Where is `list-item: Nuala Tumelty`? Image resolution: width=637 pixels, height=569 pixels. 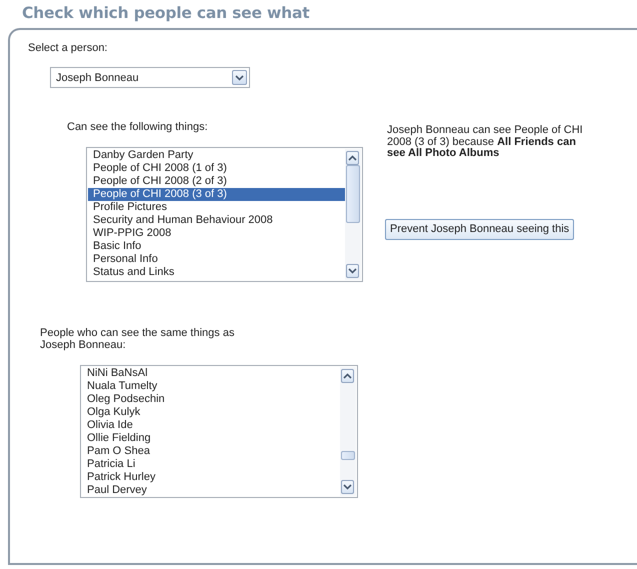
list-item: Nuala Tumelty is located at coordinates (211, 386).